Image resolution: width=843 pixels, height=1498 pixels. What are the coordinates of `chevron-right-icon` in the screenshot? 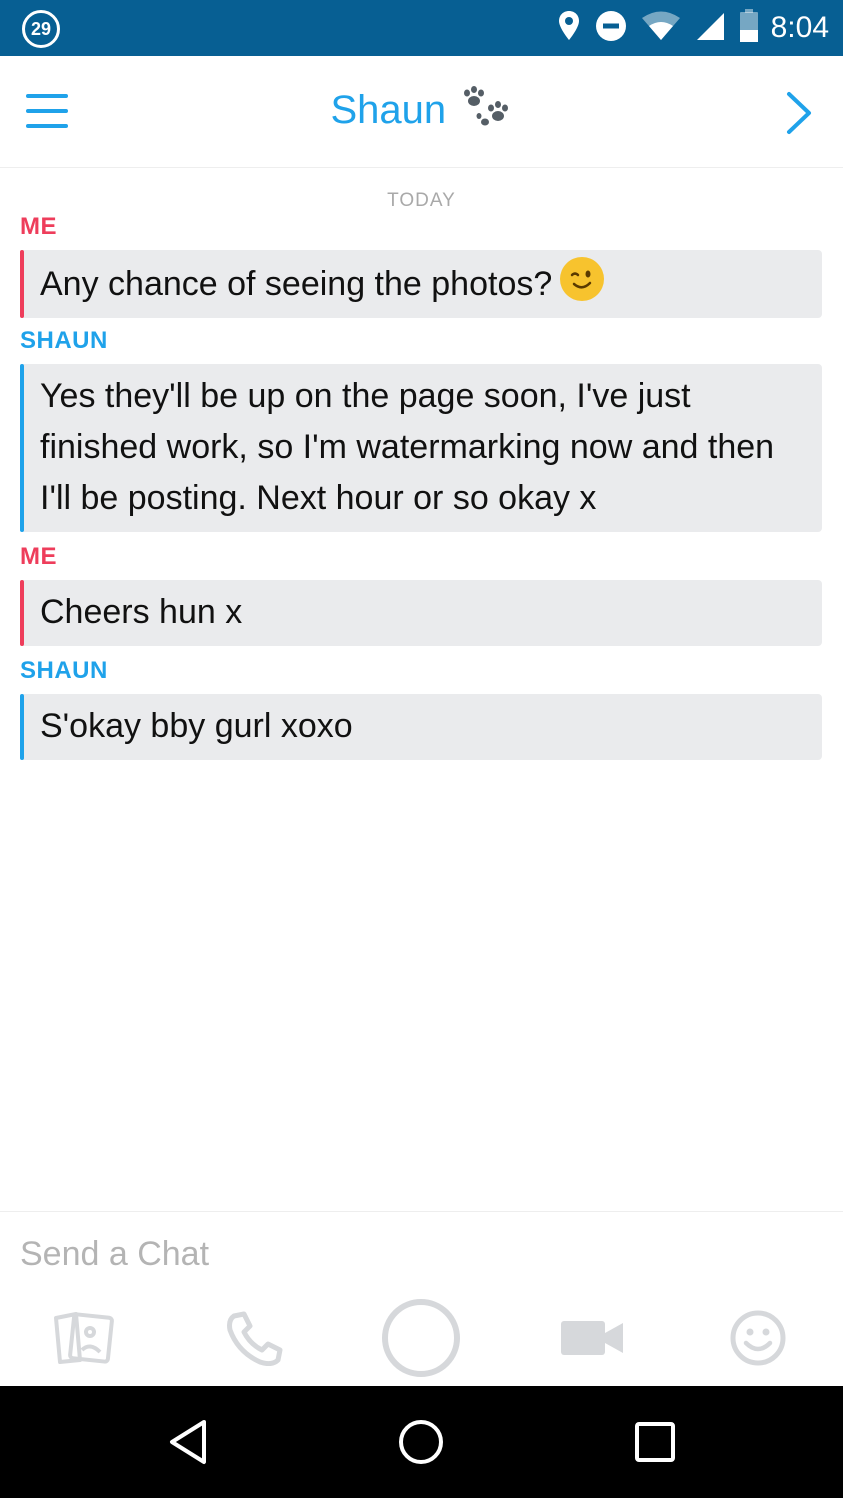 It's located at (799, 113).